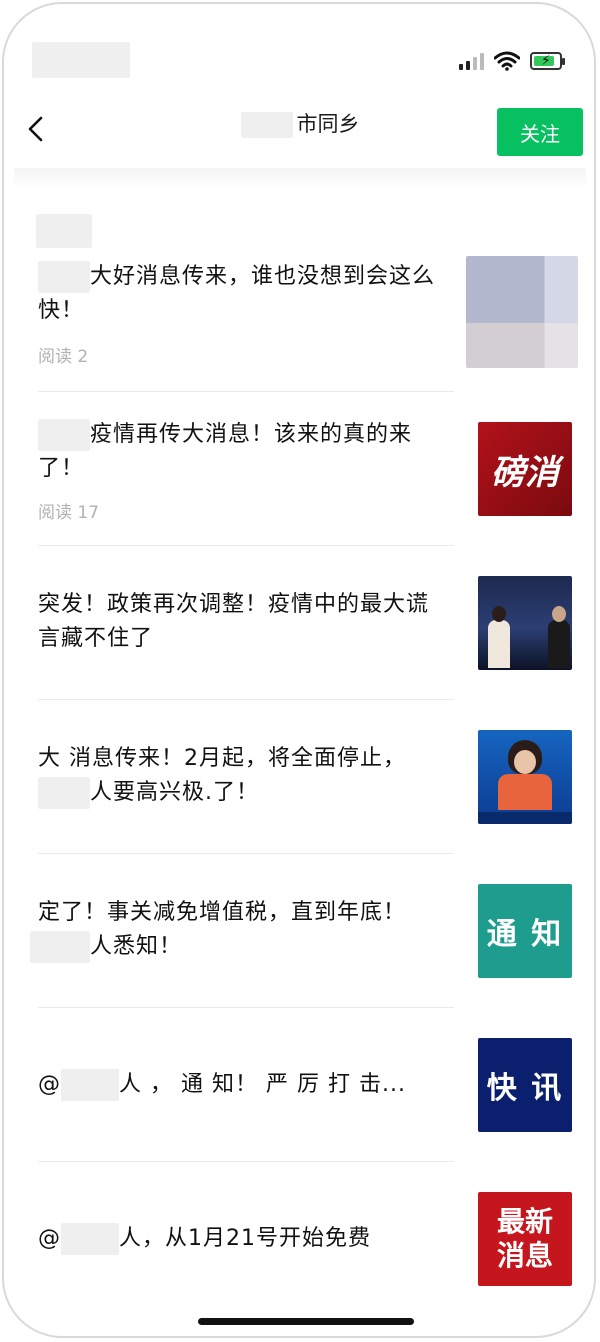 The image size is (600, 1342). I want to click on list-item: 定了！事关减免增值税，直到年底！ 人悉知！ 通 知, so click(301, 931).